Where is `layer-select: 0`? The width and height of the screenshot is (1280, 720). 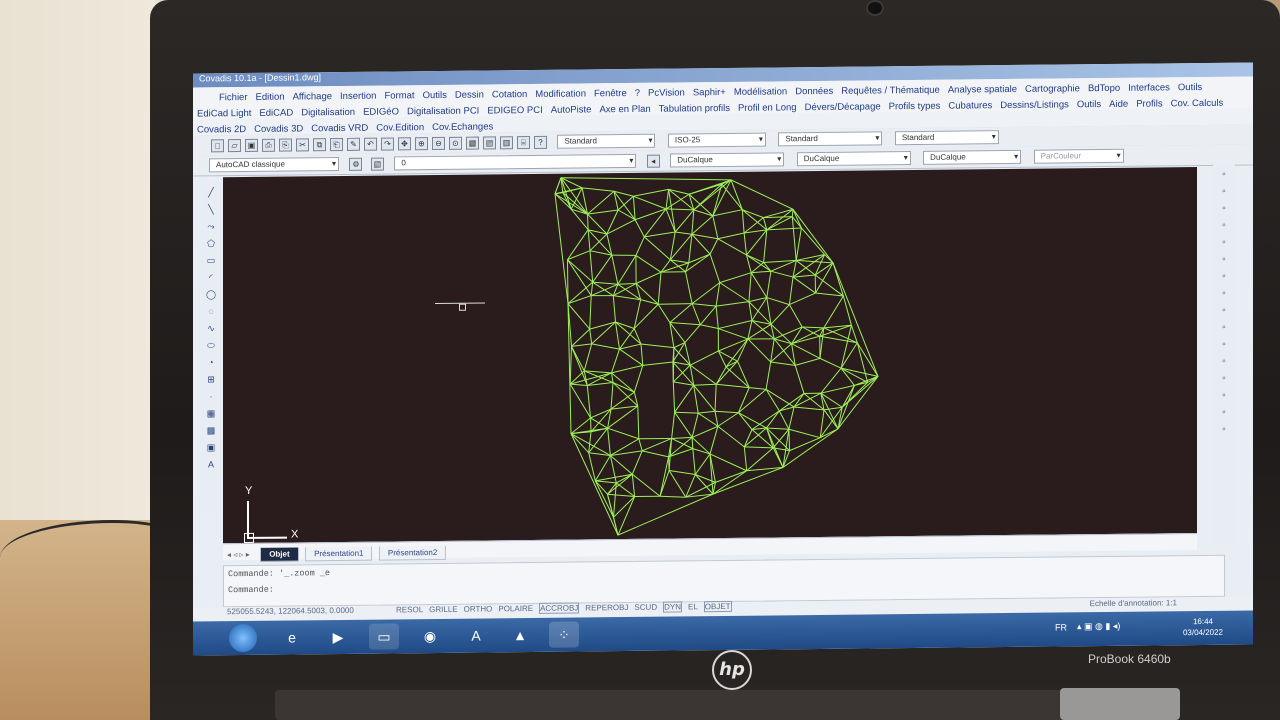
layer-select: 0 is located at coordinates (515, 162).